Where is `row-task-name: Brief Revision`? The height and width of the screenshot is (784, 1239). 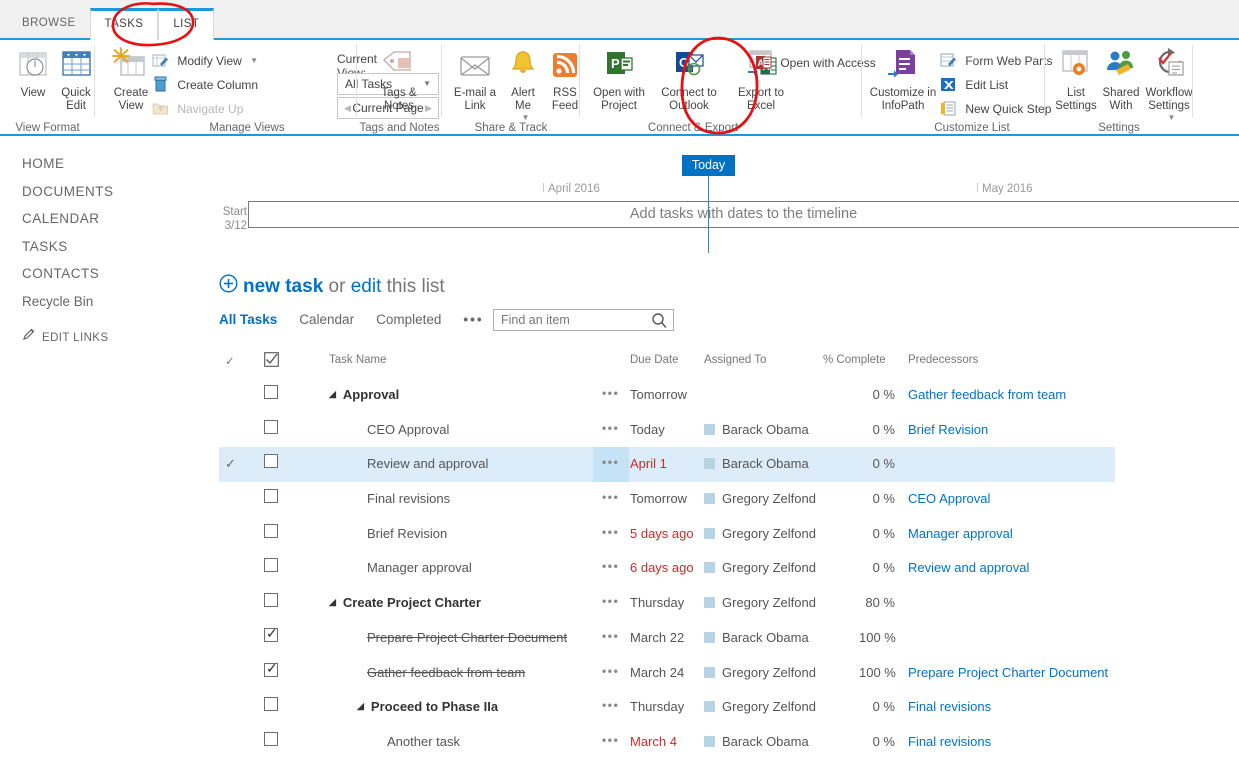 row-task-name: Brief Revision is located at coordinates (388, 533).